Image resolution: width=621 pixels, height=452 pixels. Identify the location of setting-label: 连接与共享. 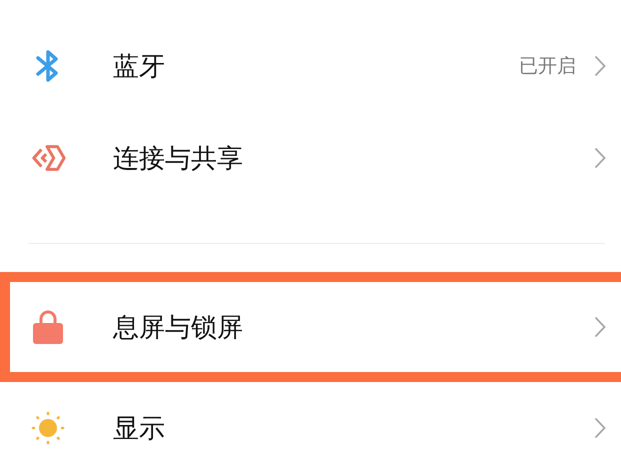
(178, 159).